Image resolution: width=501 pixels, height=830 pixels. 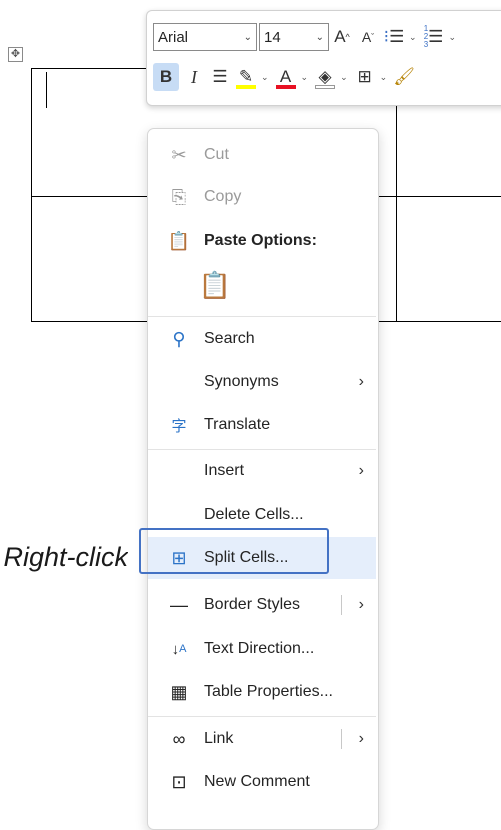 I want to click on bullets-button: ⁝ ☰, so click(x=394, y=37).